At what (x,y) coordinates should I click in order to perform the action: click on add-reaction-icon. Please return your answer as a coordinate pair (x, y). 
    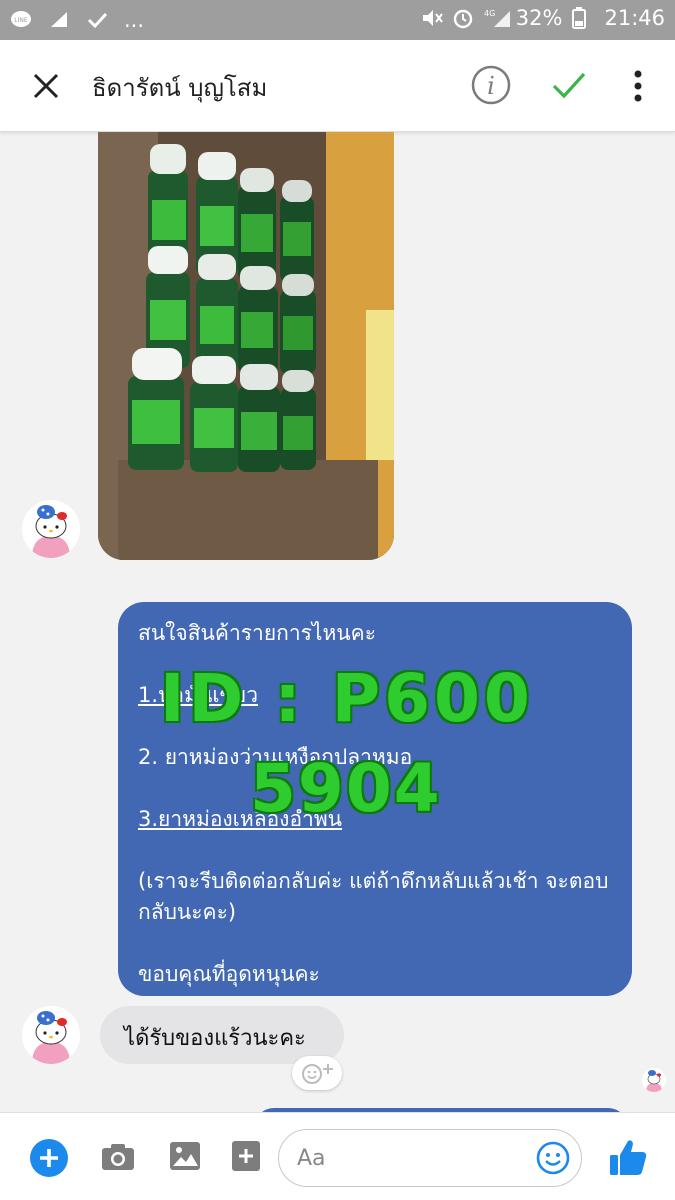
    Looking at the image, I should click on (317, 1074).